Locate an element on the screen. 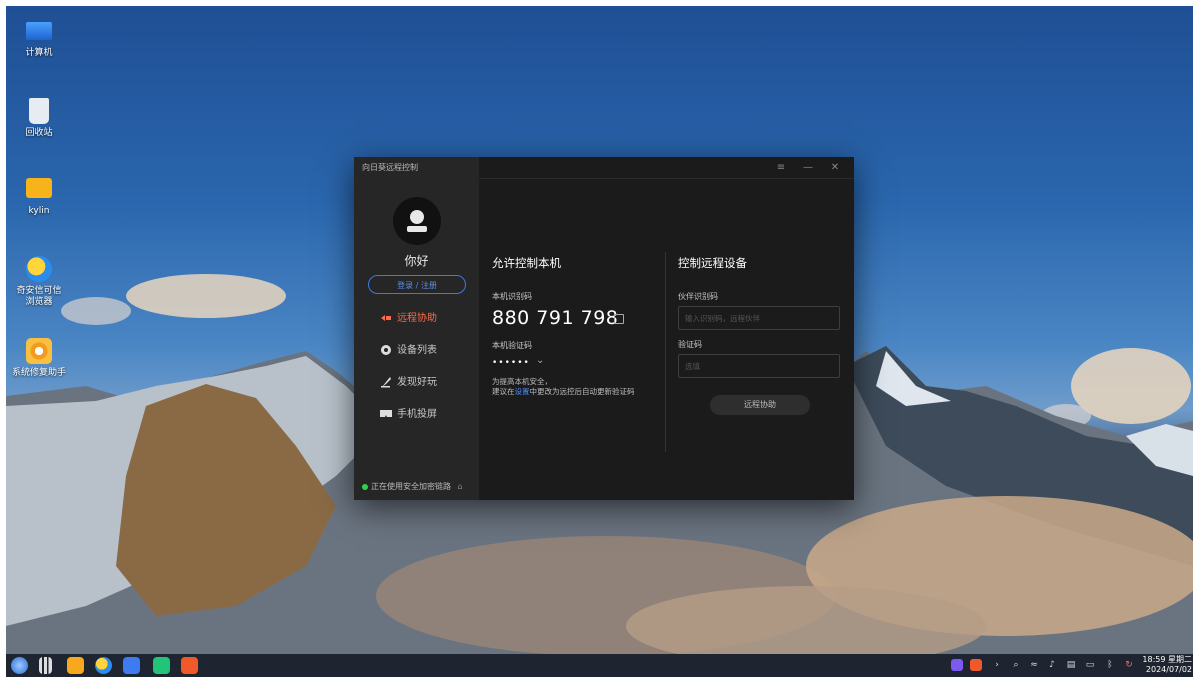  search-icon: ⌕ is located at coordinates (1016, 665).